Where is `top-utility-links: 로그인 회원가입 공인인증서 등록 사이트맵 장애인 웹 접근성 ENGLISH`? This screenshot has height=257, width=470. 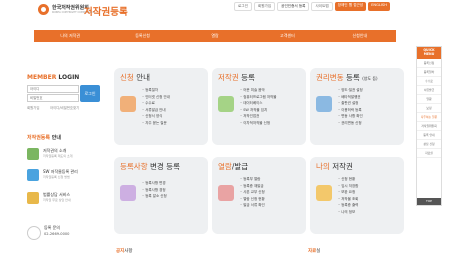 top-utility-links: 로그인 회원가입 공인인증서 등록 사이트맵 장애인 웹 접근성 ENGLISH is located at coordinates (312, 6).